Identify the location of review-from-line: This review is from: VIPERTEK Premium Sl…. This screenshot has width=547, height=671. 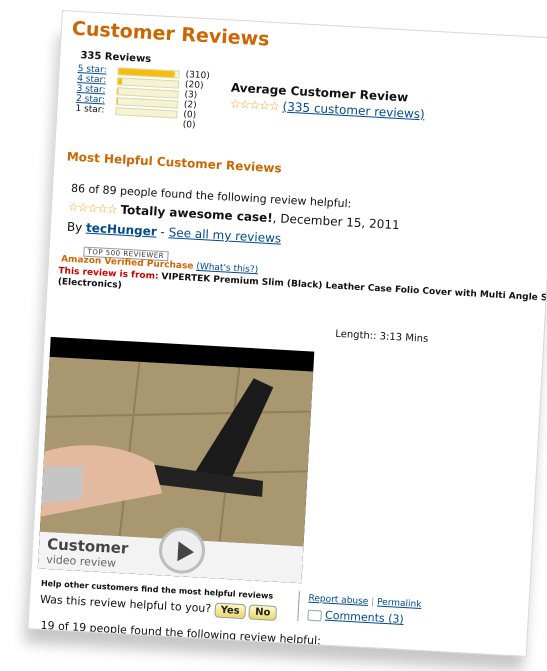
(302, 285).